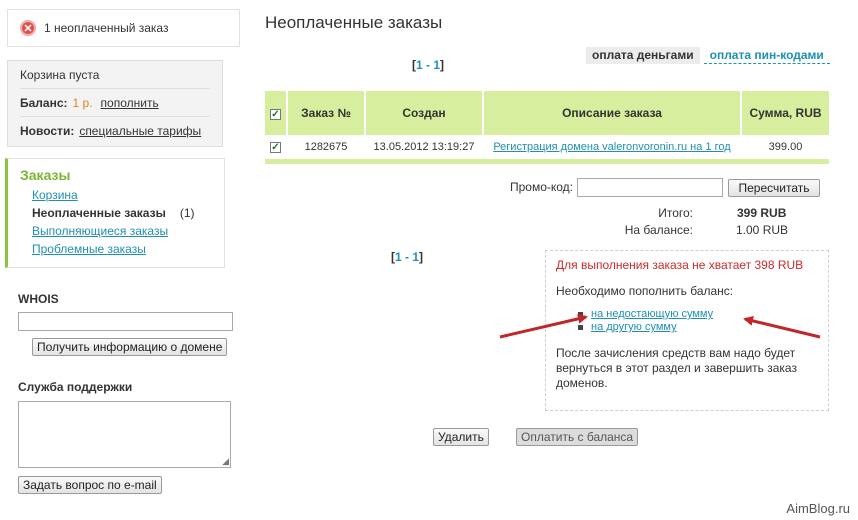 The width and height of the screenshot is (858, 520). I want to click on balance-value: 1 р., so click(82, 102).